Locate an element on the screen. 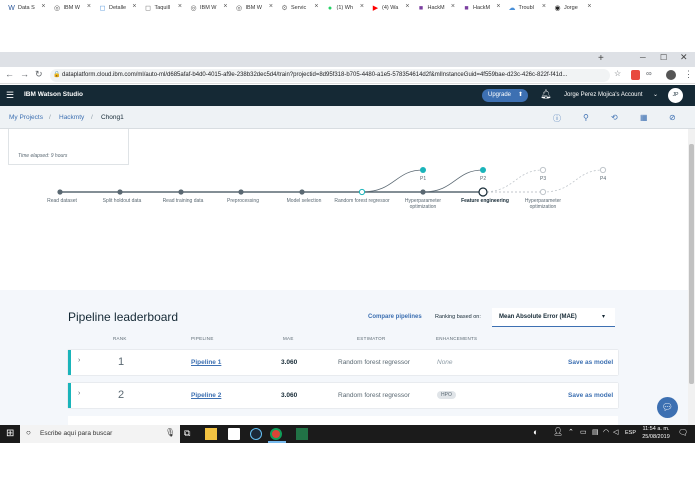 The width and height of the screenshot is (695, 494). clock-time: 11:54 a. m. is located at coordinates (656, 429).